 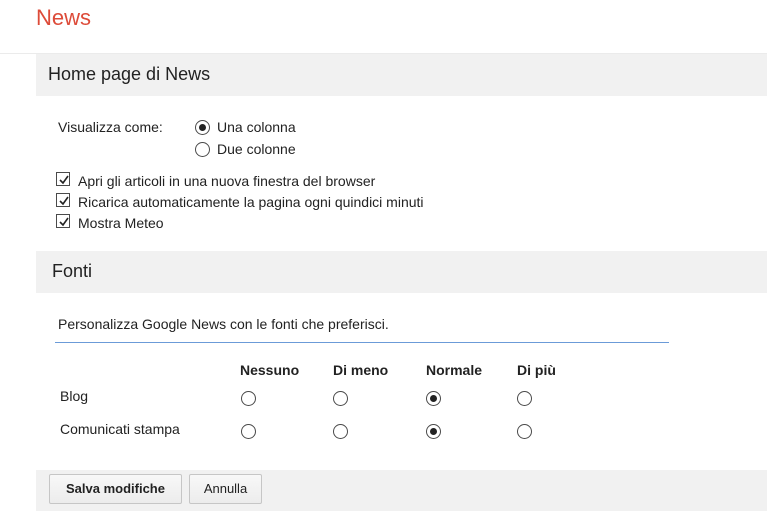 What do you see at coordinates (362, 342) in the screenshot?
I see `sources-divider` at bounding box center [362, 342].